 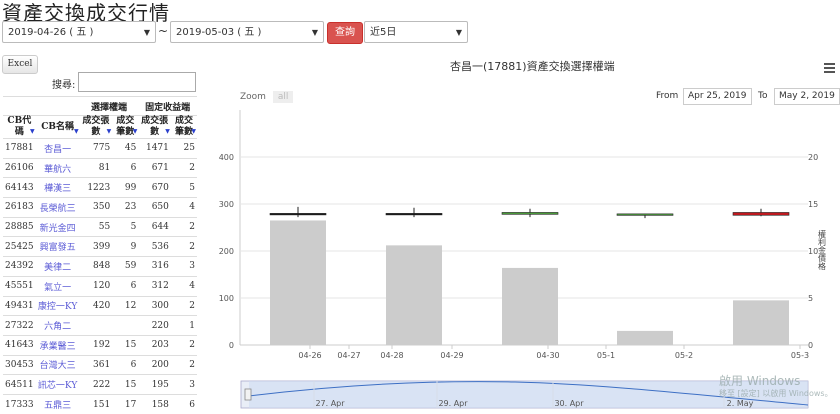 I want to click on left-axis-tick-label: 400, so click(x=226, y=157).